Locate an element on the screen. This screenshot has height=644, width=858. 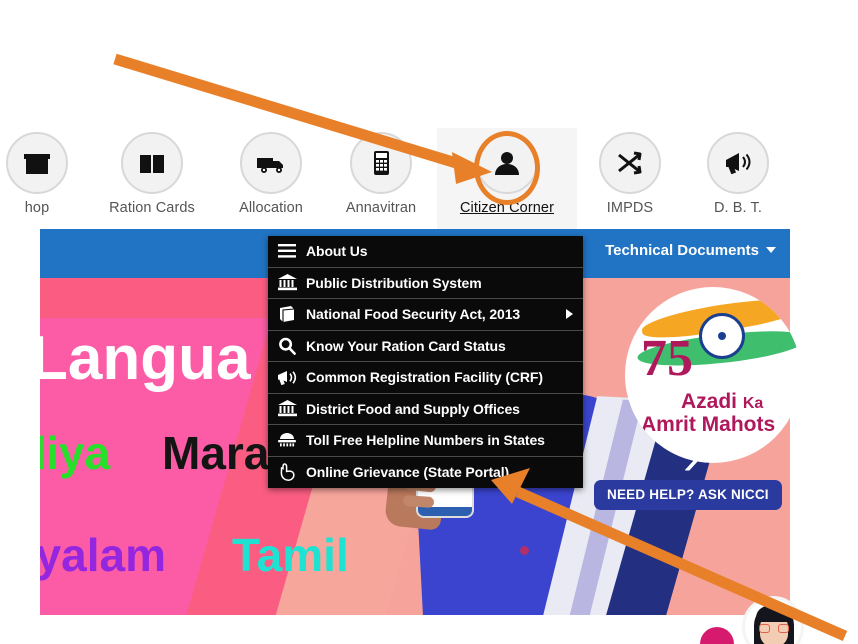
nav-item-dbt: D. B. T. is located at coordinates (738, 179).